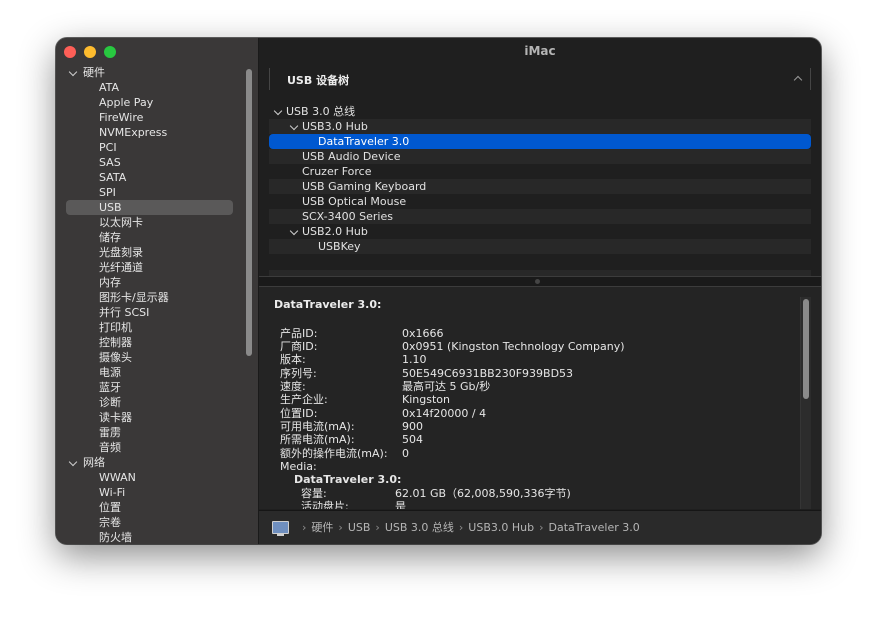 The image size is (877, 619). Describe the element at coordinates (362, 333) in the screenshot. I see `detail-row: 产品ID: 0x1666` at that location.